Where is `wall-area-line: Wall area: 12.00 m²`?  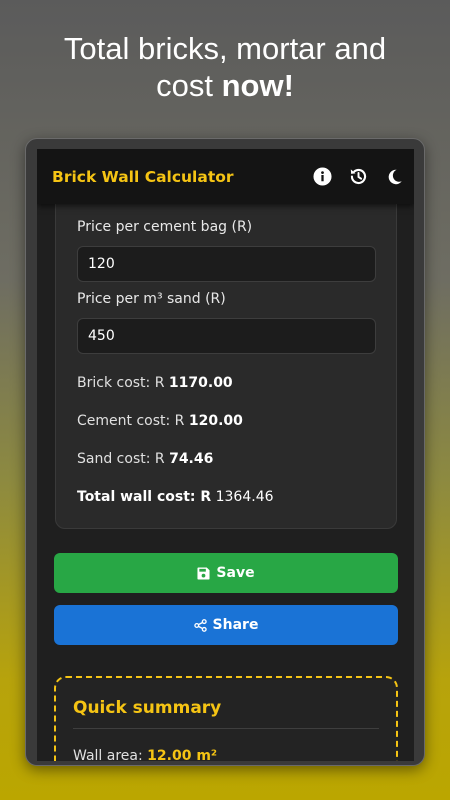 wall-area-line: Wall area: 12.00 m² is located at coordinates (145, 754).